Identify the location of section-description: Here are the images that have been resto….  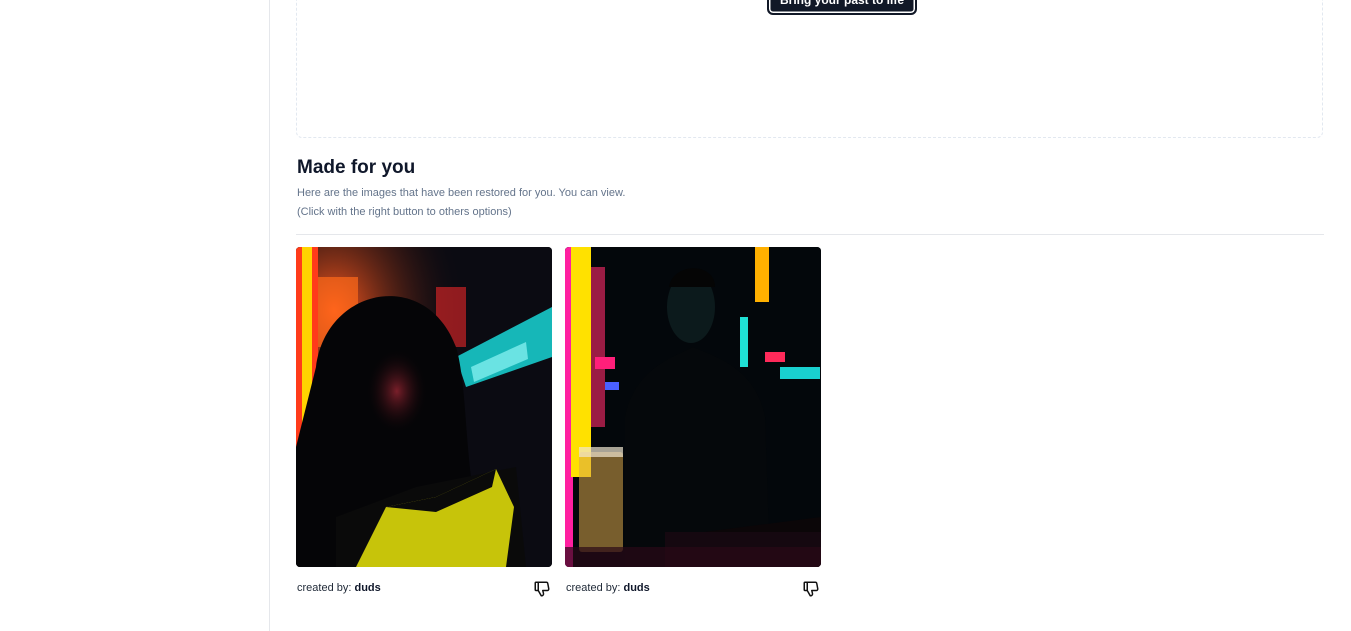
(461, 193).